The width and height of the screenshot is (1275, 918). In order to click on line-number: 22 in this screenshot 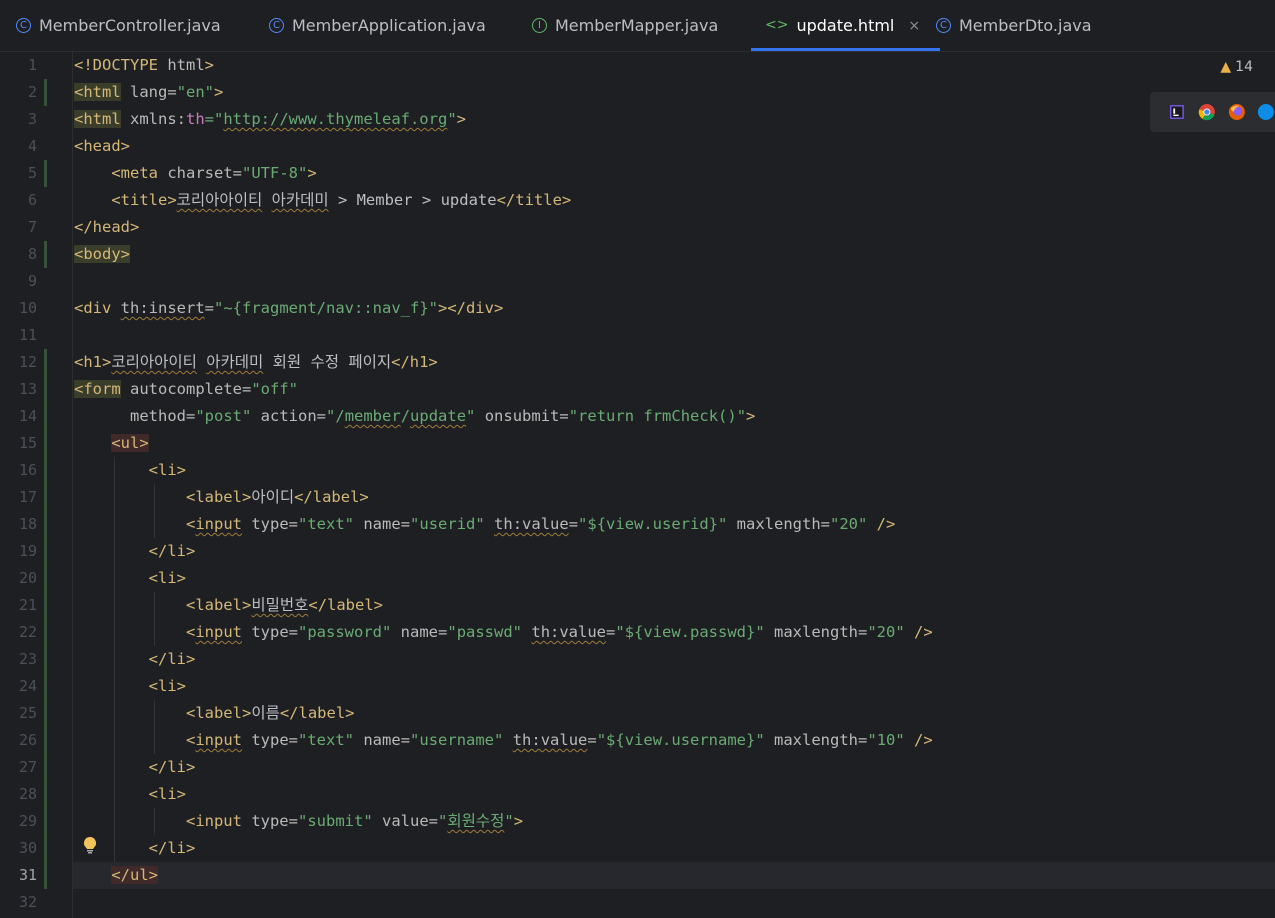, I will do `click(27, 632)`.